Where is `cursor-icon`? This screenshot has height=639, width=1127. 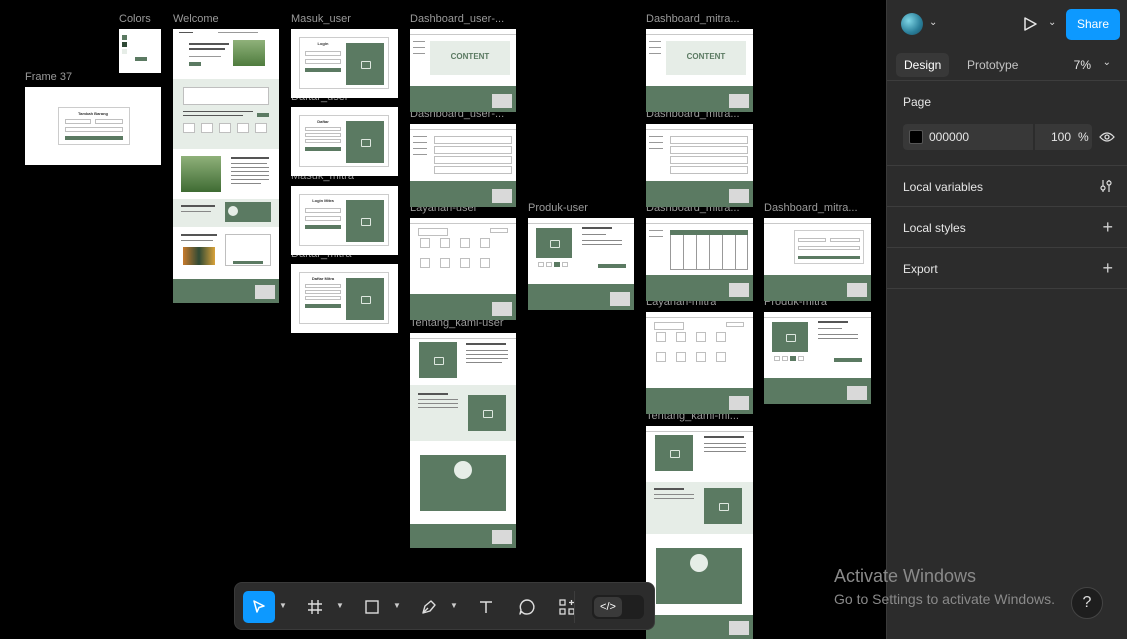 cursor-icon is located at coordinates (259, 606).